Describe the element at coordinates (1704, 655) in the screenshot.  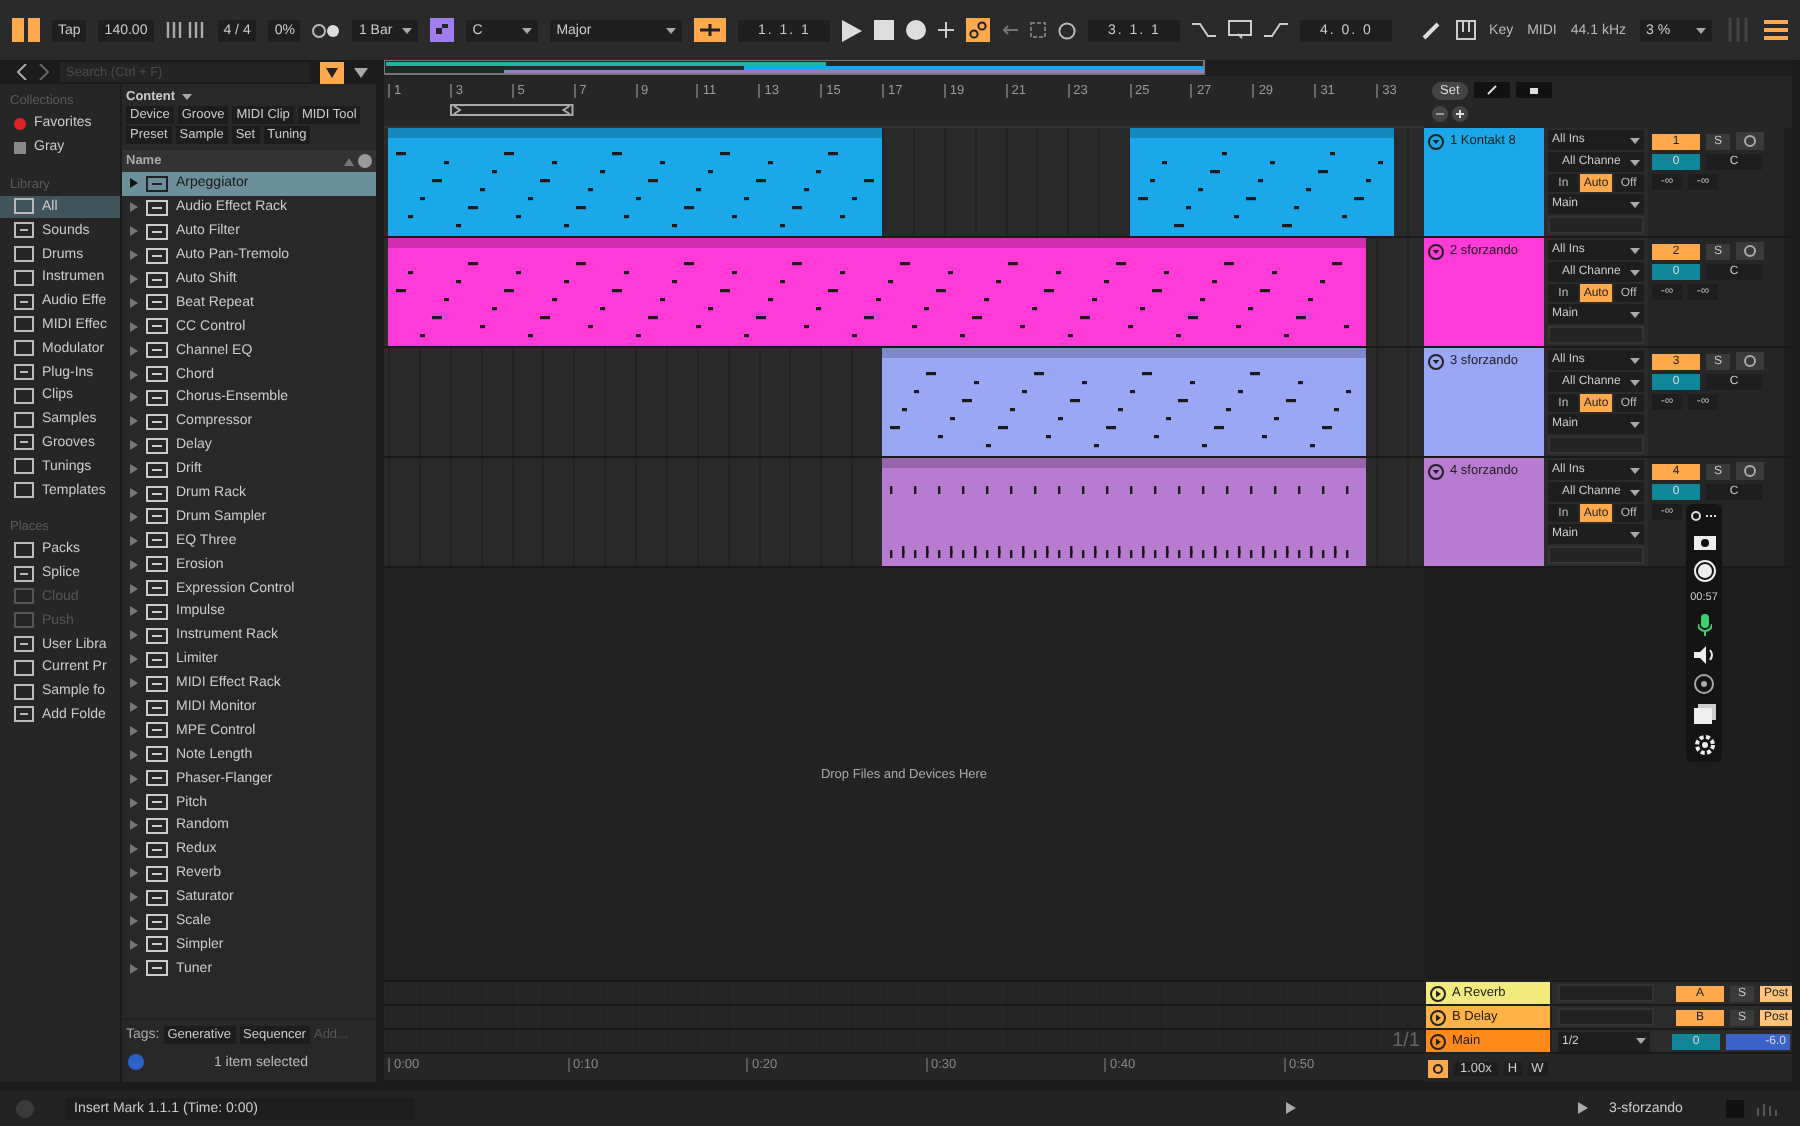
I see `speaker-icon` at that location.